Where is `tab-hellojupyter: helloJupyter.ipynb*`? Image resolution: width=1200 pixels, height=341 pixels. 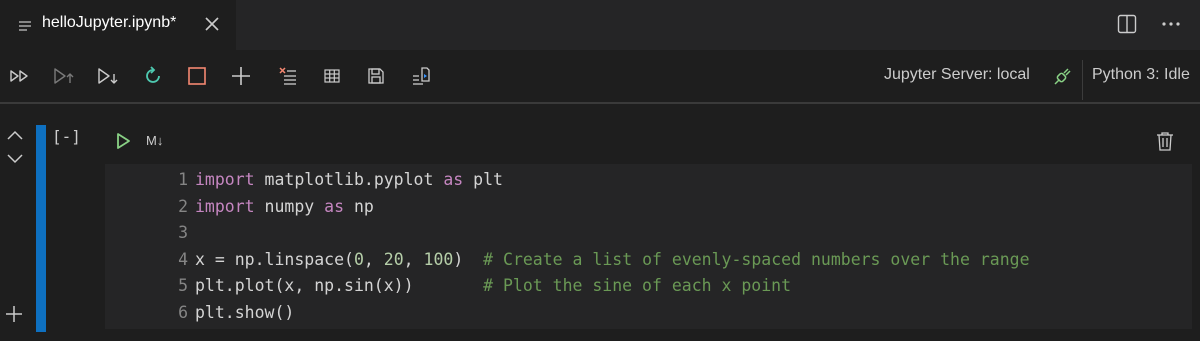 tab-hellojupyter: helloJupyter.ipynb* is located at coordinates (118, 25).